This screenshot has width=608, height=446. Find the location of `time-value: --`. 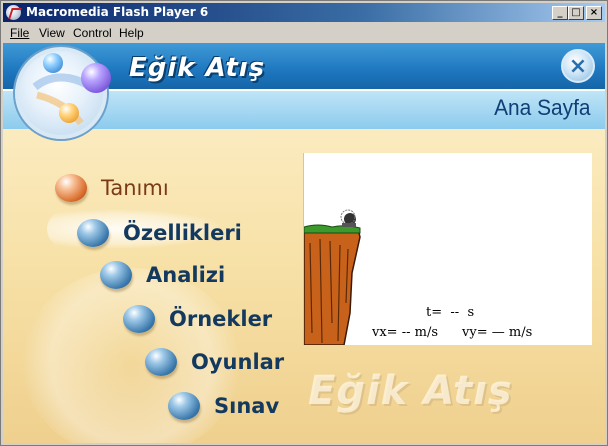

time-value: -- is located at coordinates (455, 312).